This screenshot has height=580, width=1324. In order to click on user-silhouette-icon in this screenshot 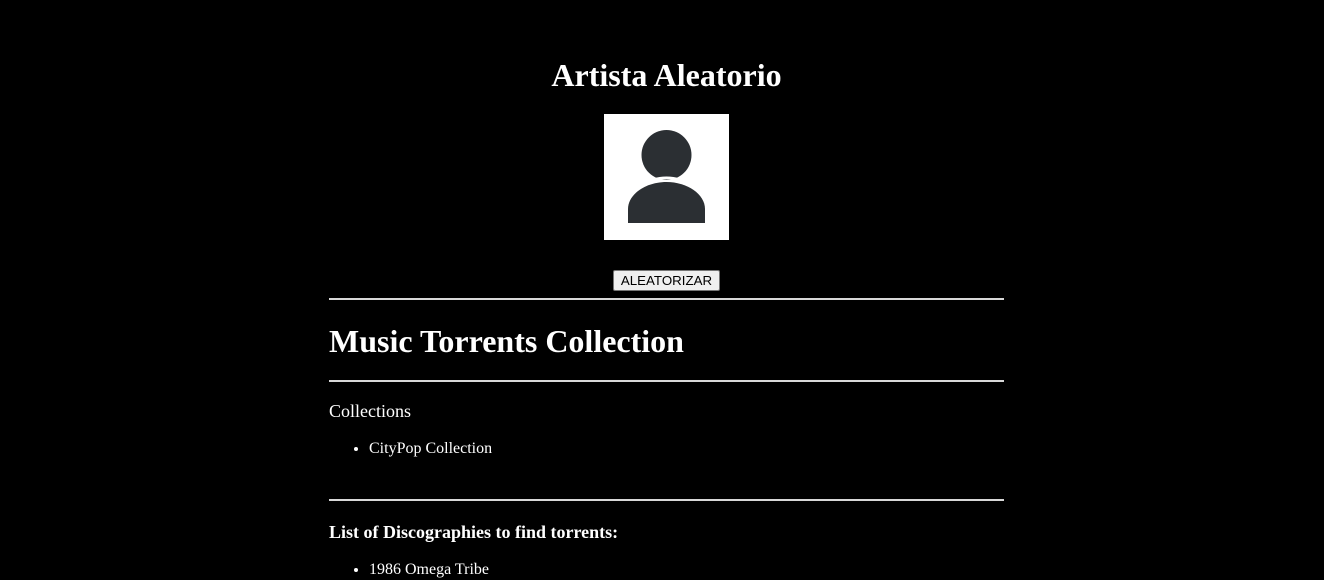, I will do `click(666, 176)`.